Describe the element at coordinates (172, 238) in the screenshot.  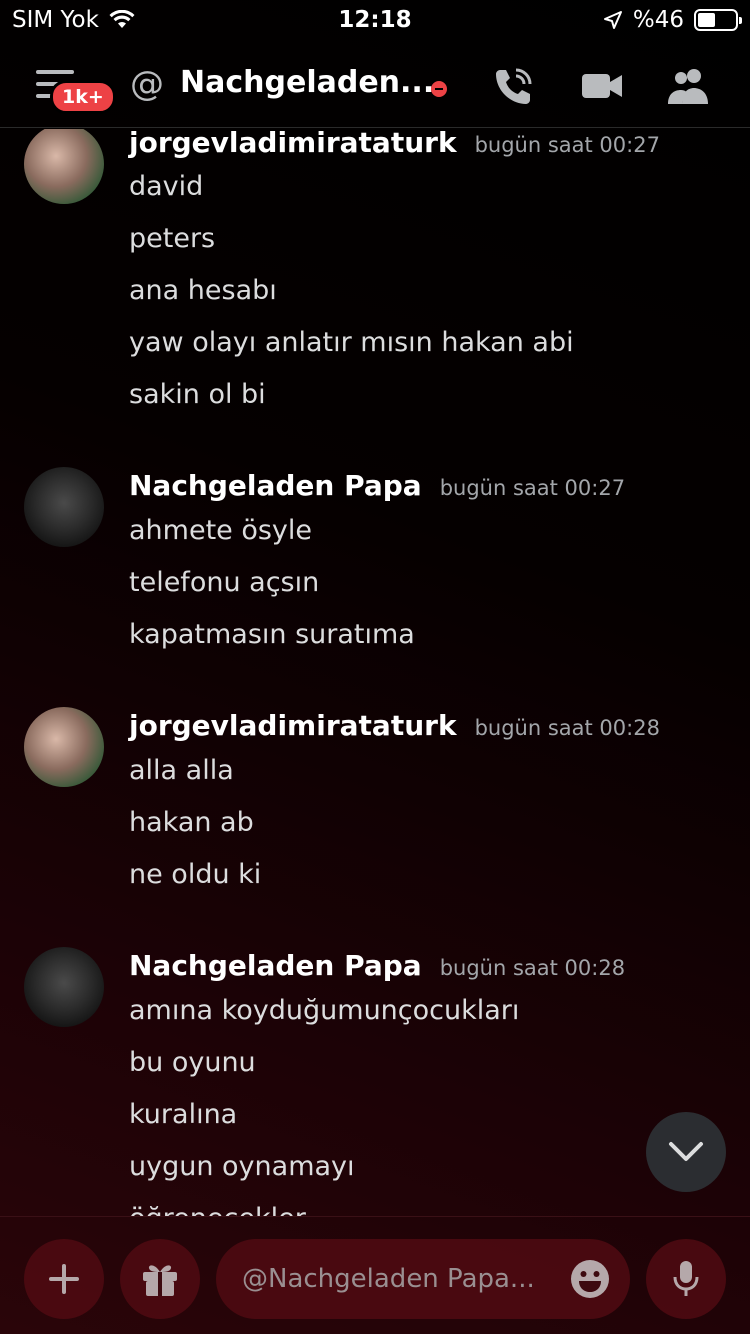
I see `message-text: peters` at that location.